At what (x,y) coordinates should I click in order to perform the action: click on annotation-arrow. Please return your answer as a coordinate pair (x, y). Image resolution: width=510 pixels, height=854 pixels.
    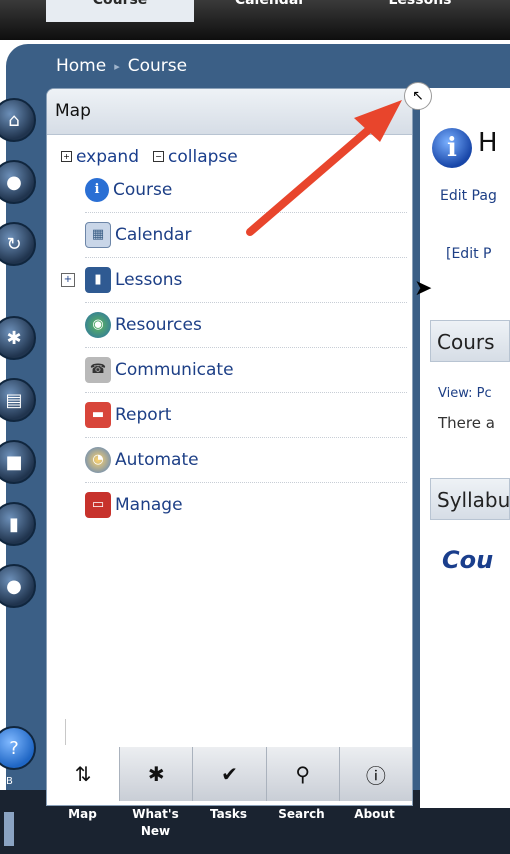
    Looking at the image, I should click on (324, 168).